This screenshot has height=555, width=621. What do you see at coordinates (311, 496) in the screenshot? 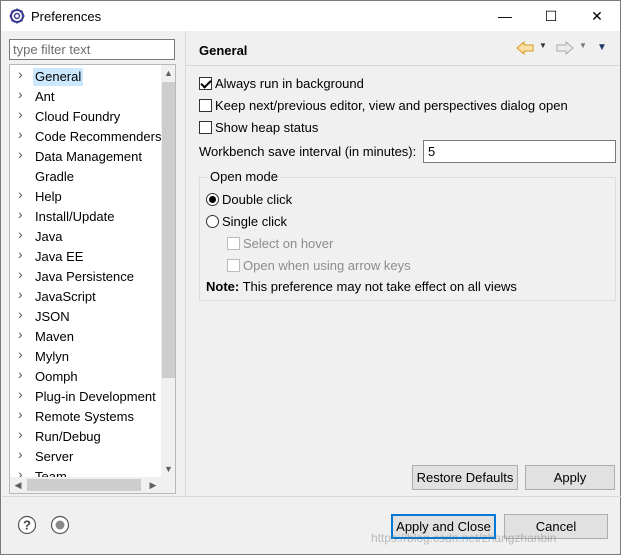
I see `footer-separator` at bounding box center [311, 496].